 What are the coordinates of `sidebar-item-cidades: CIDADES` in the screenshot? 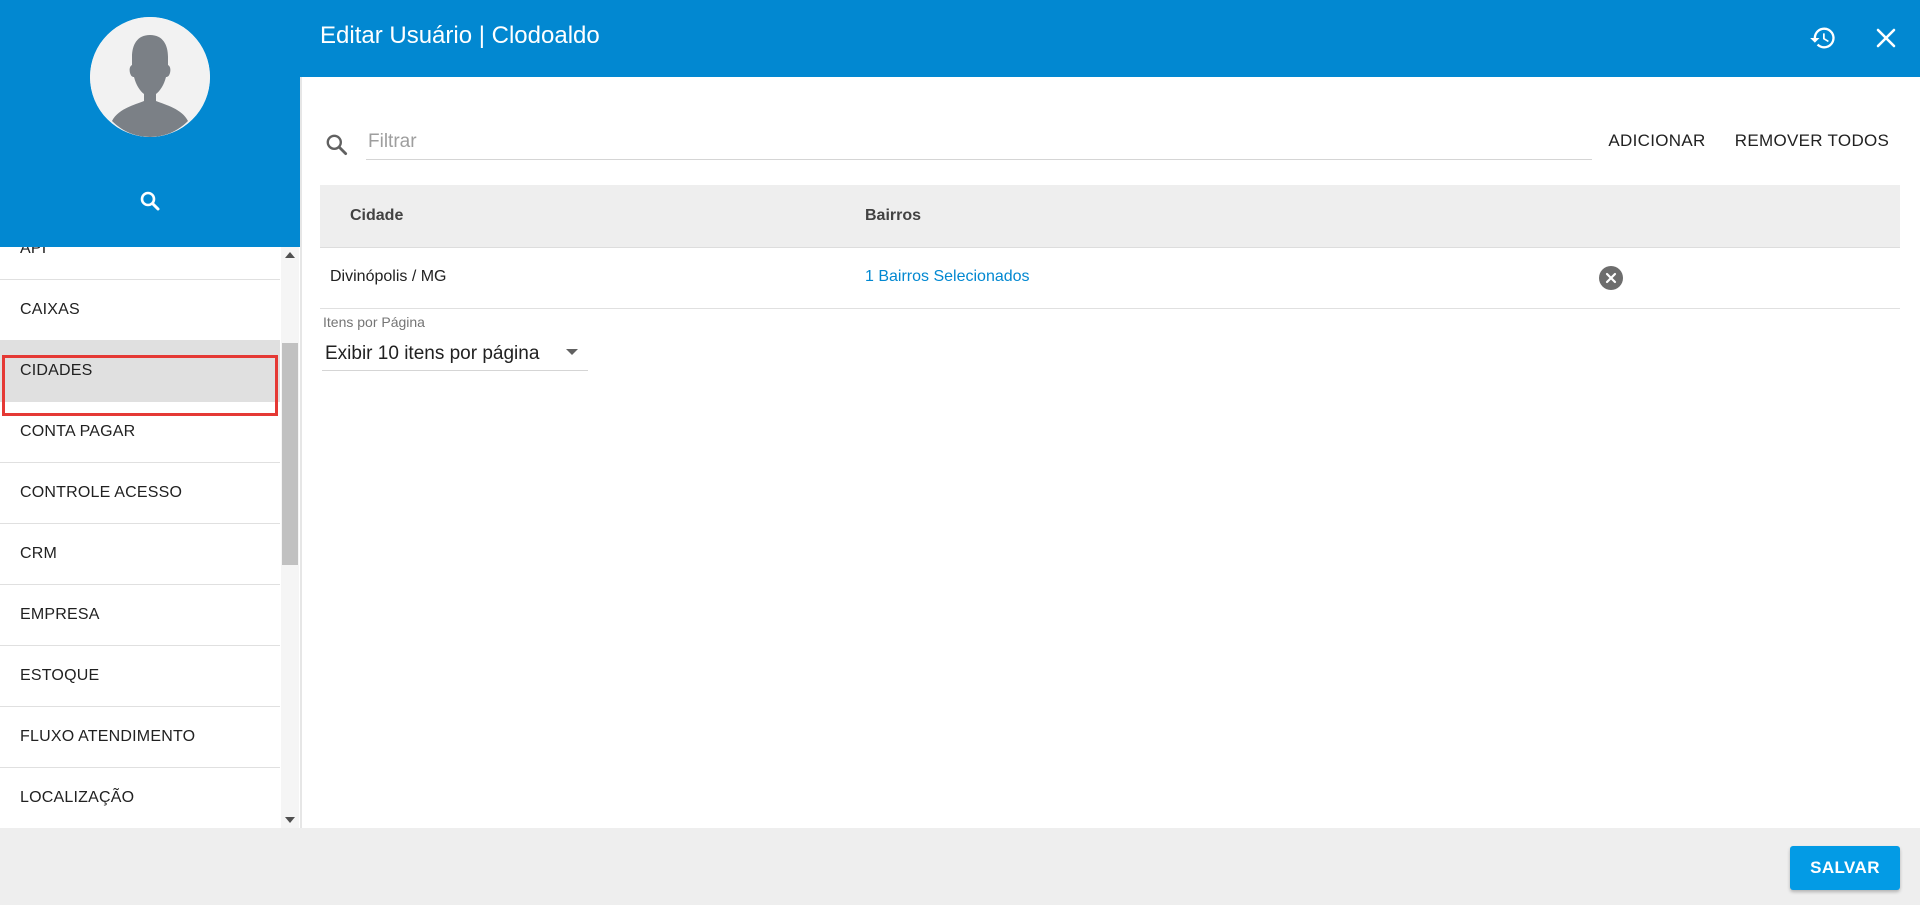 It's located at (140, 371).